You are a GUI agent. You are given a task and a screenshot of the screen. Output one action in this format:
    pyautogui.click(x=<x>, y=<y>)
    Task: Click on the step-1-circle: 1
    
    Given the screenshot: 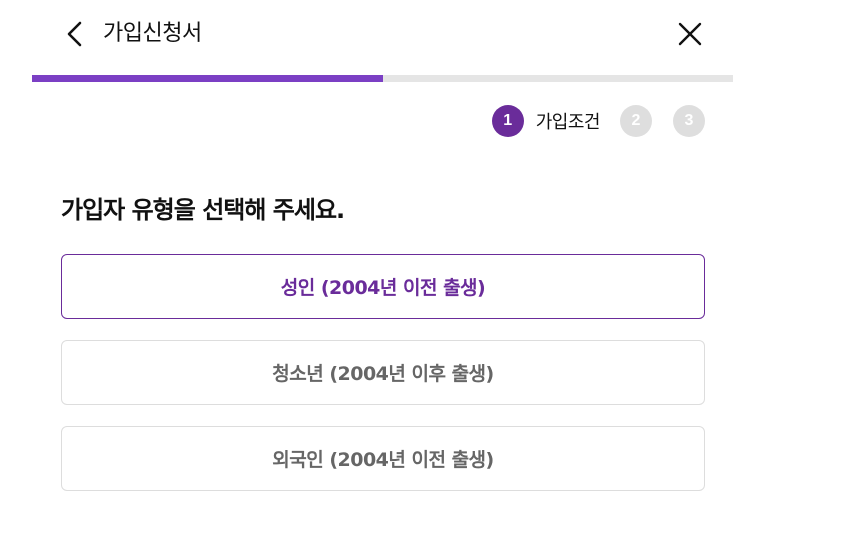 What is the action you would take?
    pyautogui.click(x=507, y=121)
    